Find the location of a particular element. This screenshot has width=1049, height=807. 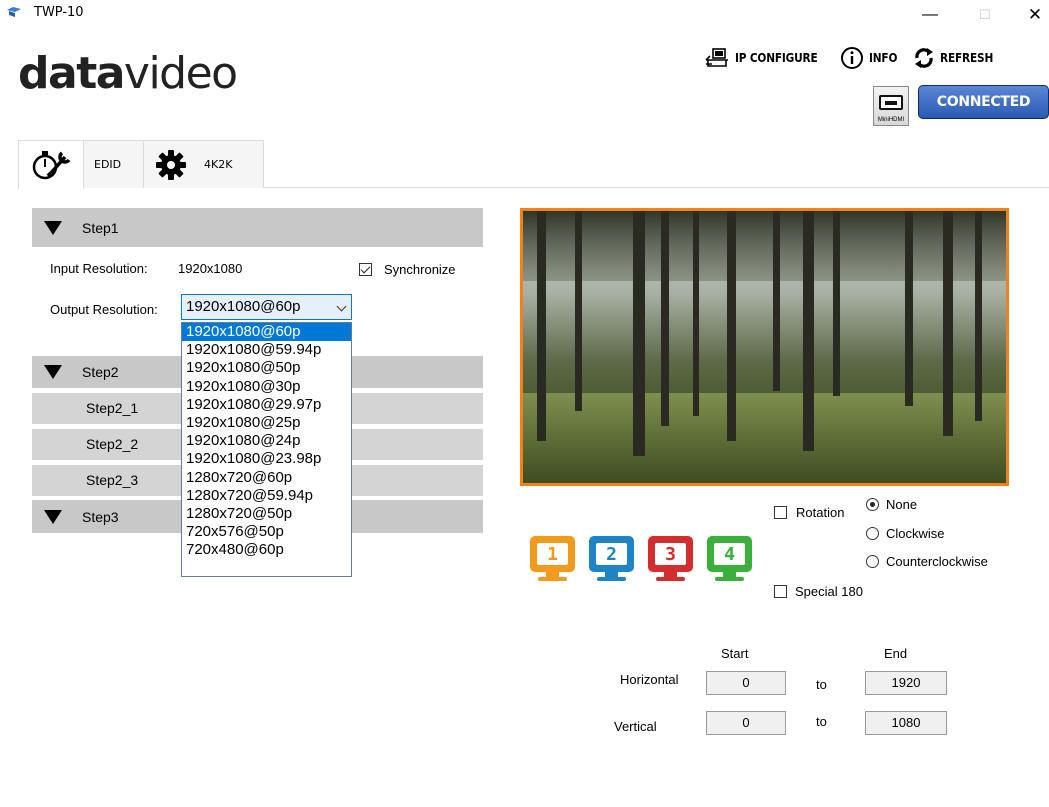

monitor-3-button: 3 is located at coordinates (670, 559).